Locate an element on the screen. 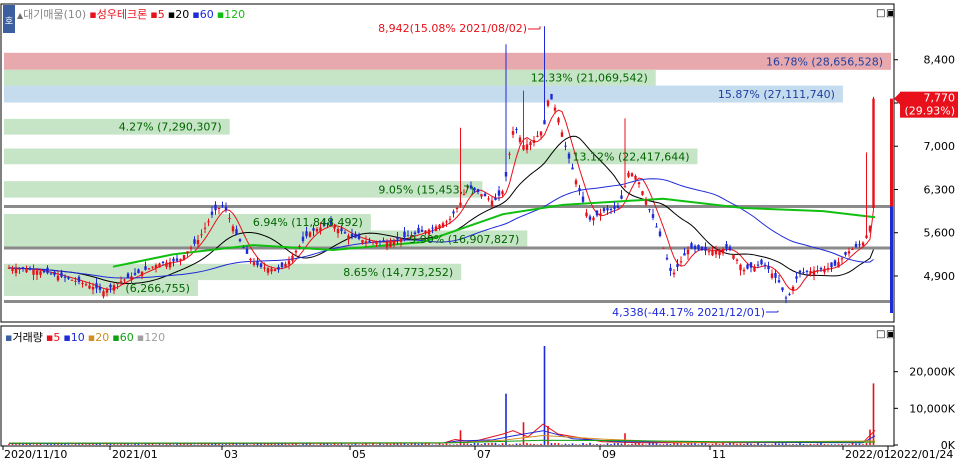 The width and height of the screenshot is (959, 461). volume-profile-label: 9.90% (16,907,827) is located at coordinates (464, 239).